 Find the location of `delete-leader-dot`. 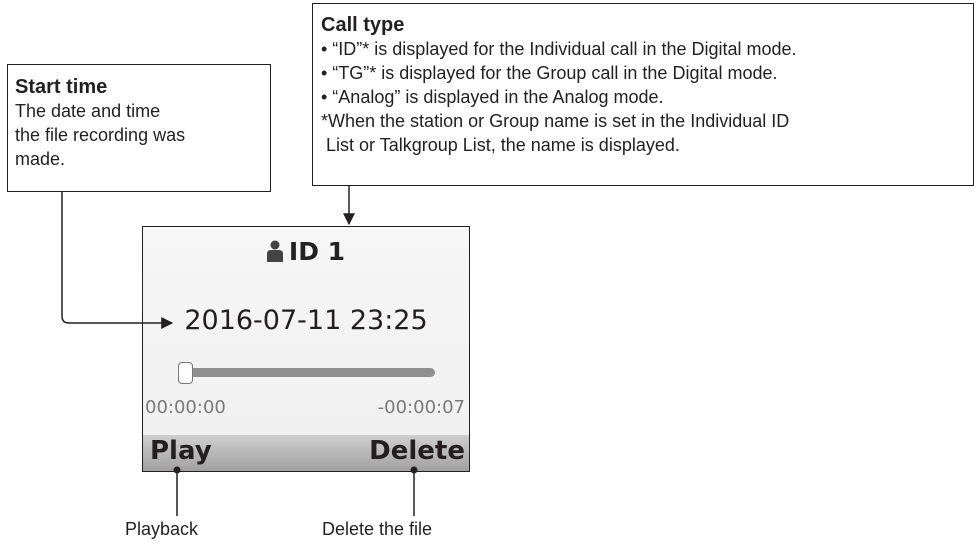

delete-leader-dot is located at coordinates (414, 470).